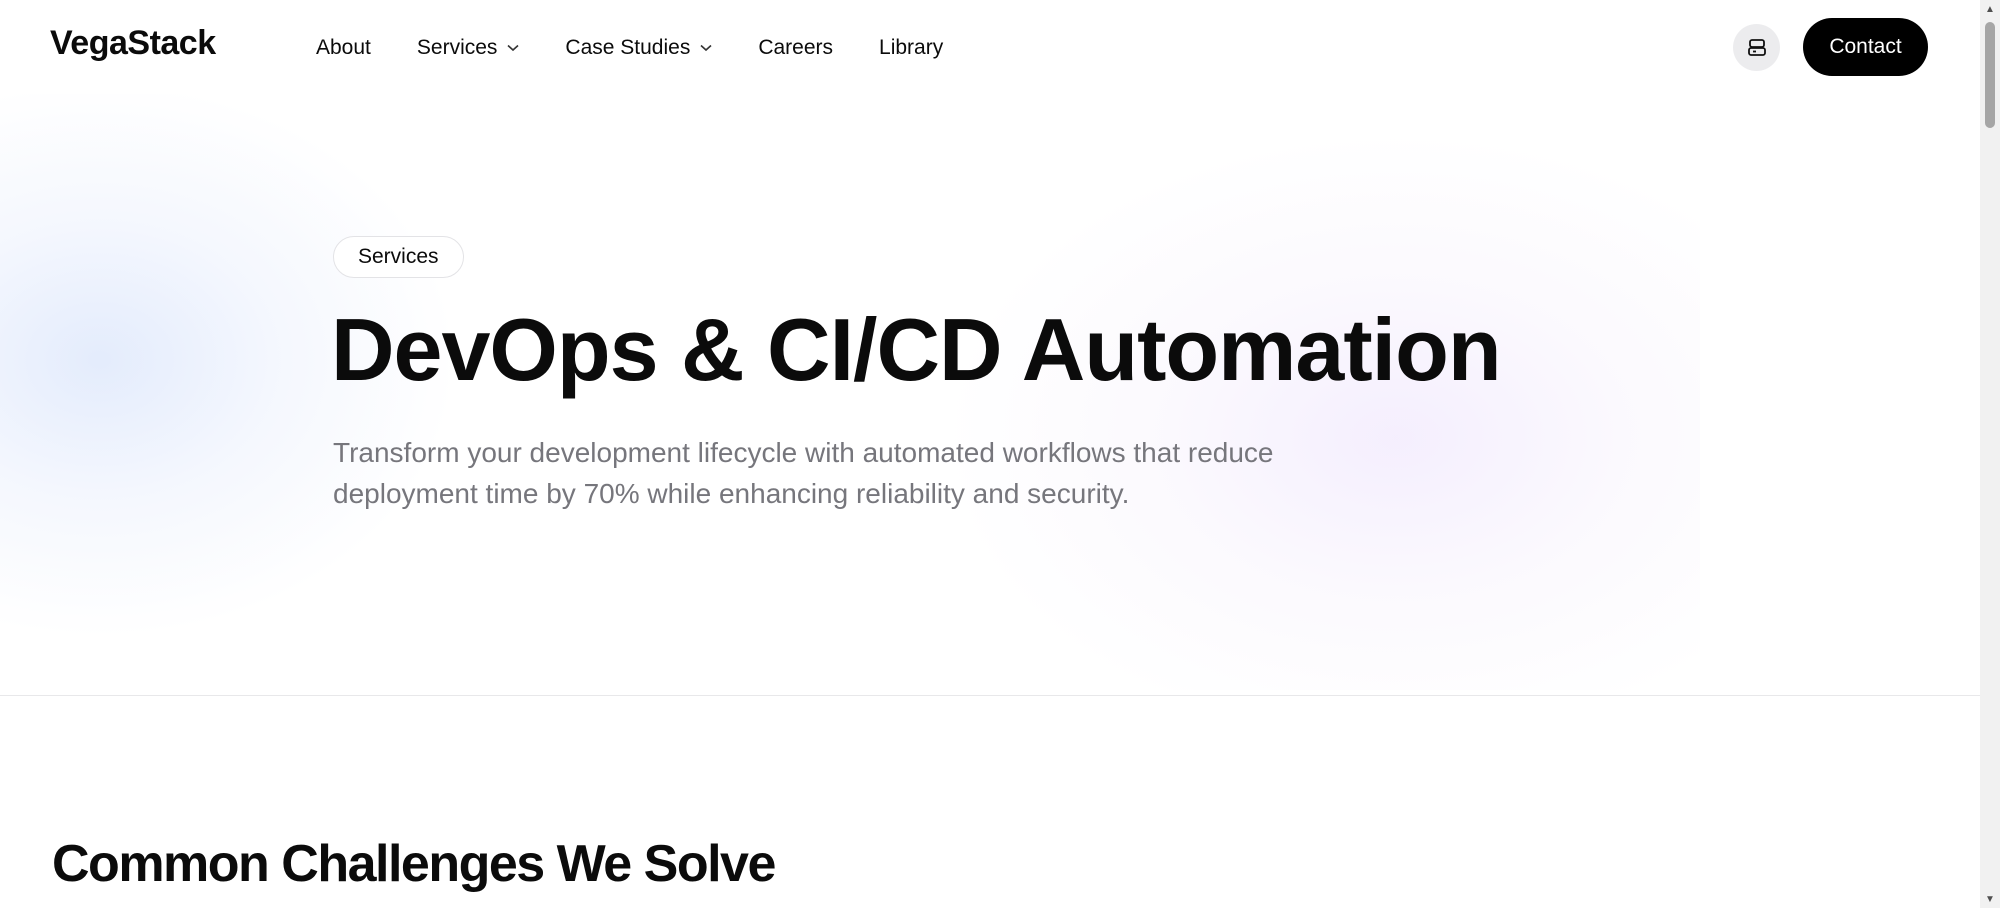 This screenshot has height=908, width=2000. I want to click on logo: VegaStack, so click(133, 43).